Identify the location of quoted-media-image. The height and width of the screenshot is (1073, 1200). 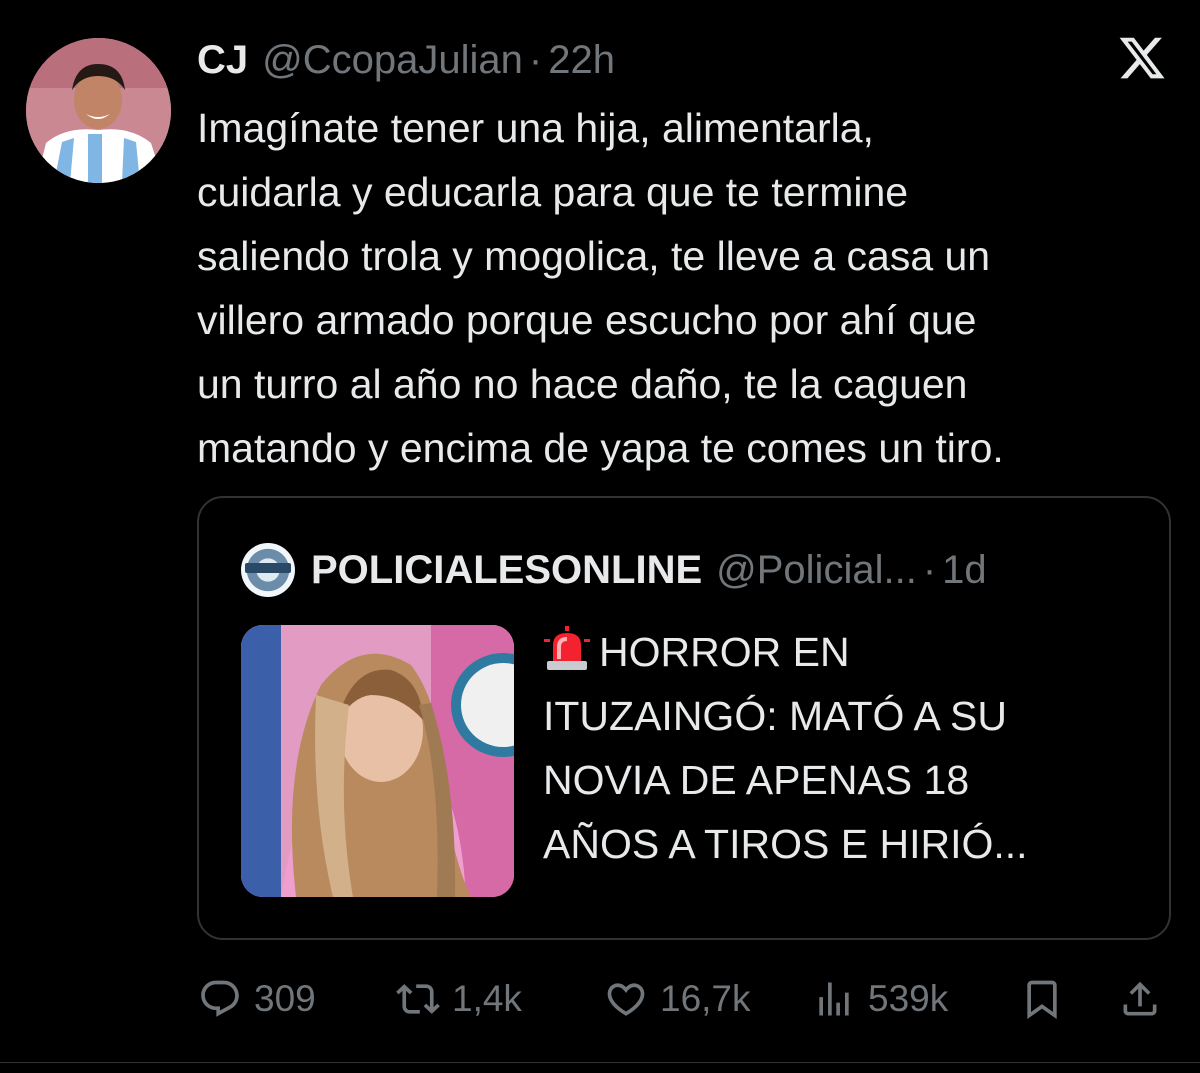
(377, 761).